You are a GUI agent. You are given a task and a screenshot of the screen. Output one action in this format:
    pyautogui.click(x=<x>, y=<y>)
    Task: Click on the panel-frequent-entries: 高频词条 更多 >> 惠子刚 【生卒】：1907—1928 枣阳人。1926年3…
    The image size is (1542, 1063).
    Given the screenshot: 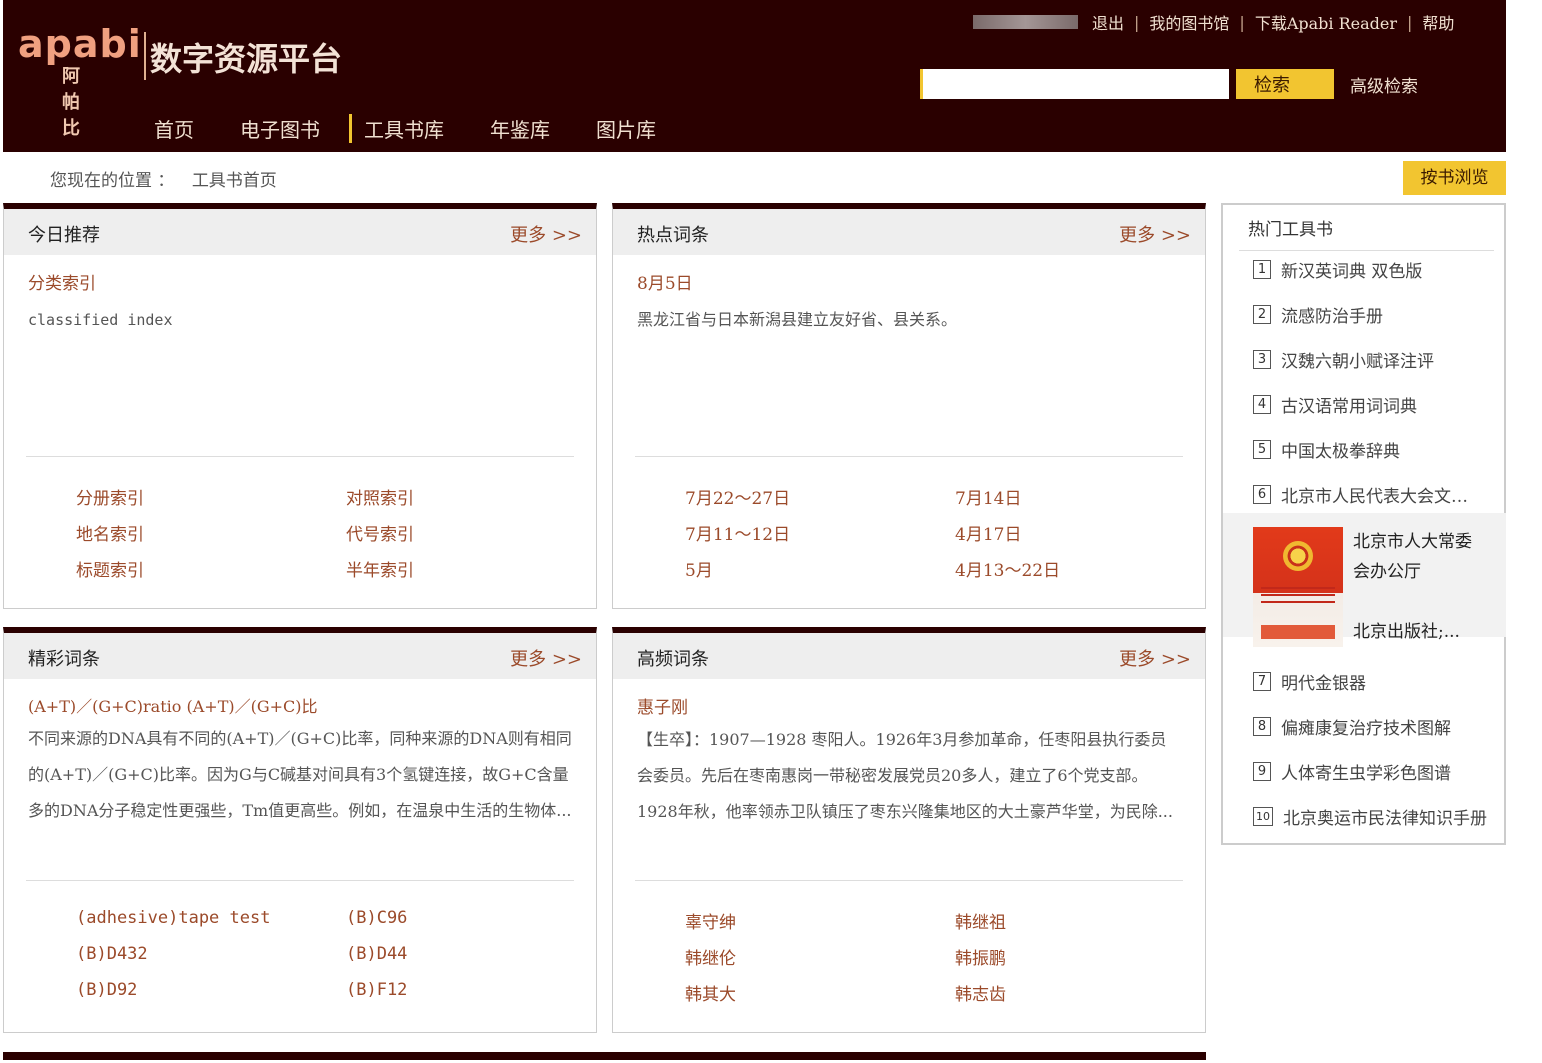 What is the action you would take?
    pyautogui.click(x=909, y=830)
    